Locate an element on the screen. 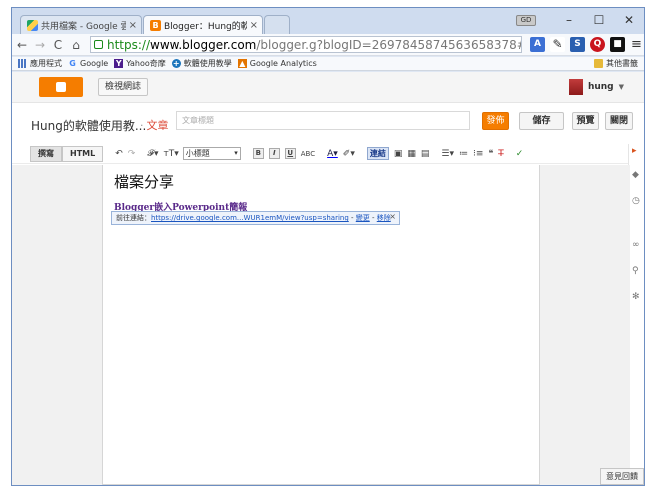 The image size is (656, 499). bookmark-analytics: ▲ Google Analytics is located at coordinates (277, 63).